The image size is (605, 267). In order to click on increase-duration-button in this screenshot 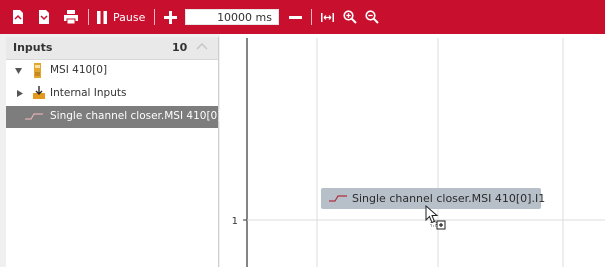, I will do `click(170, 17)`.